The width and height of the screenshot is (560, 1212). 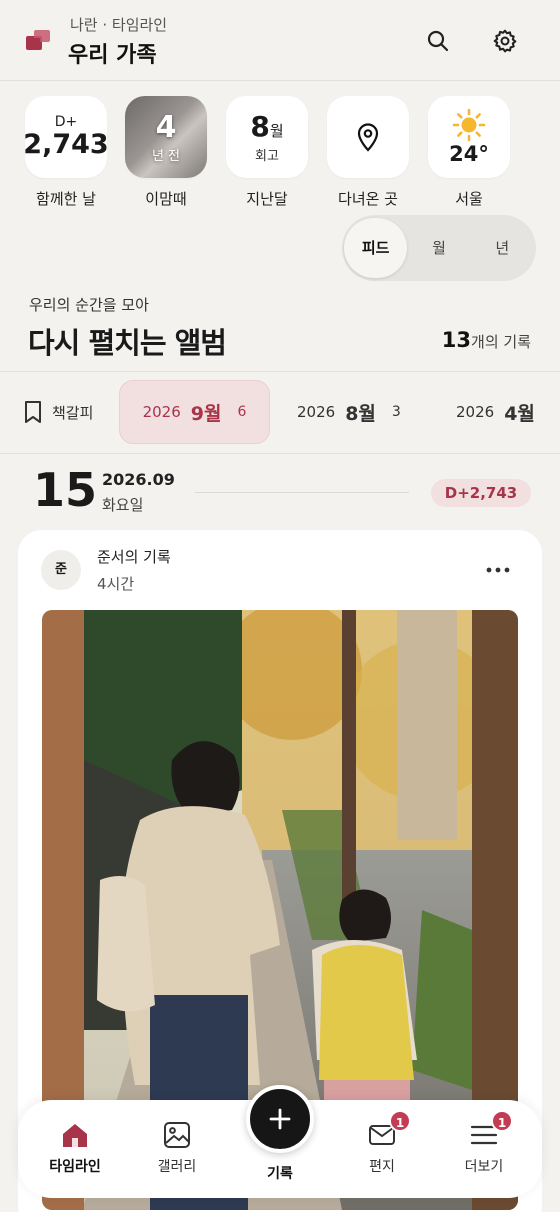 I want to click on settings-button, so click(x=505, y=41).